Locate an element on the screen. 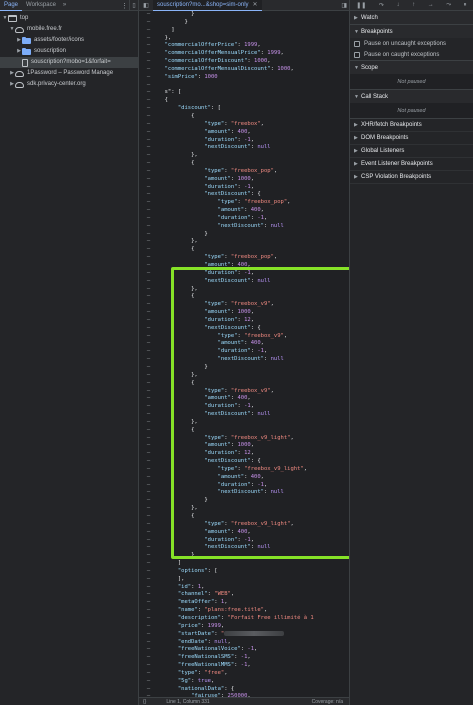 The width and height of the screenshot is (473, 705). tree-item: ▶ sdk.privacy-center.org is located at coordinates (69, 84).